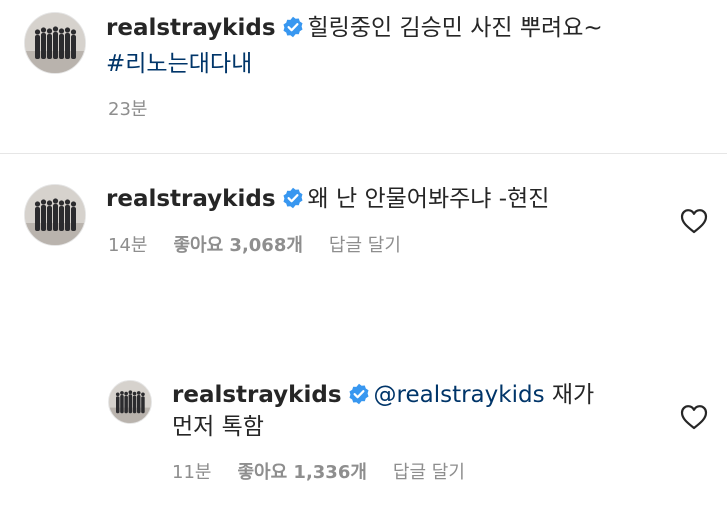 Image resolution: width=727 pixels, height=518 pixels. I want to click on reply-avatar, so click(130, 402).